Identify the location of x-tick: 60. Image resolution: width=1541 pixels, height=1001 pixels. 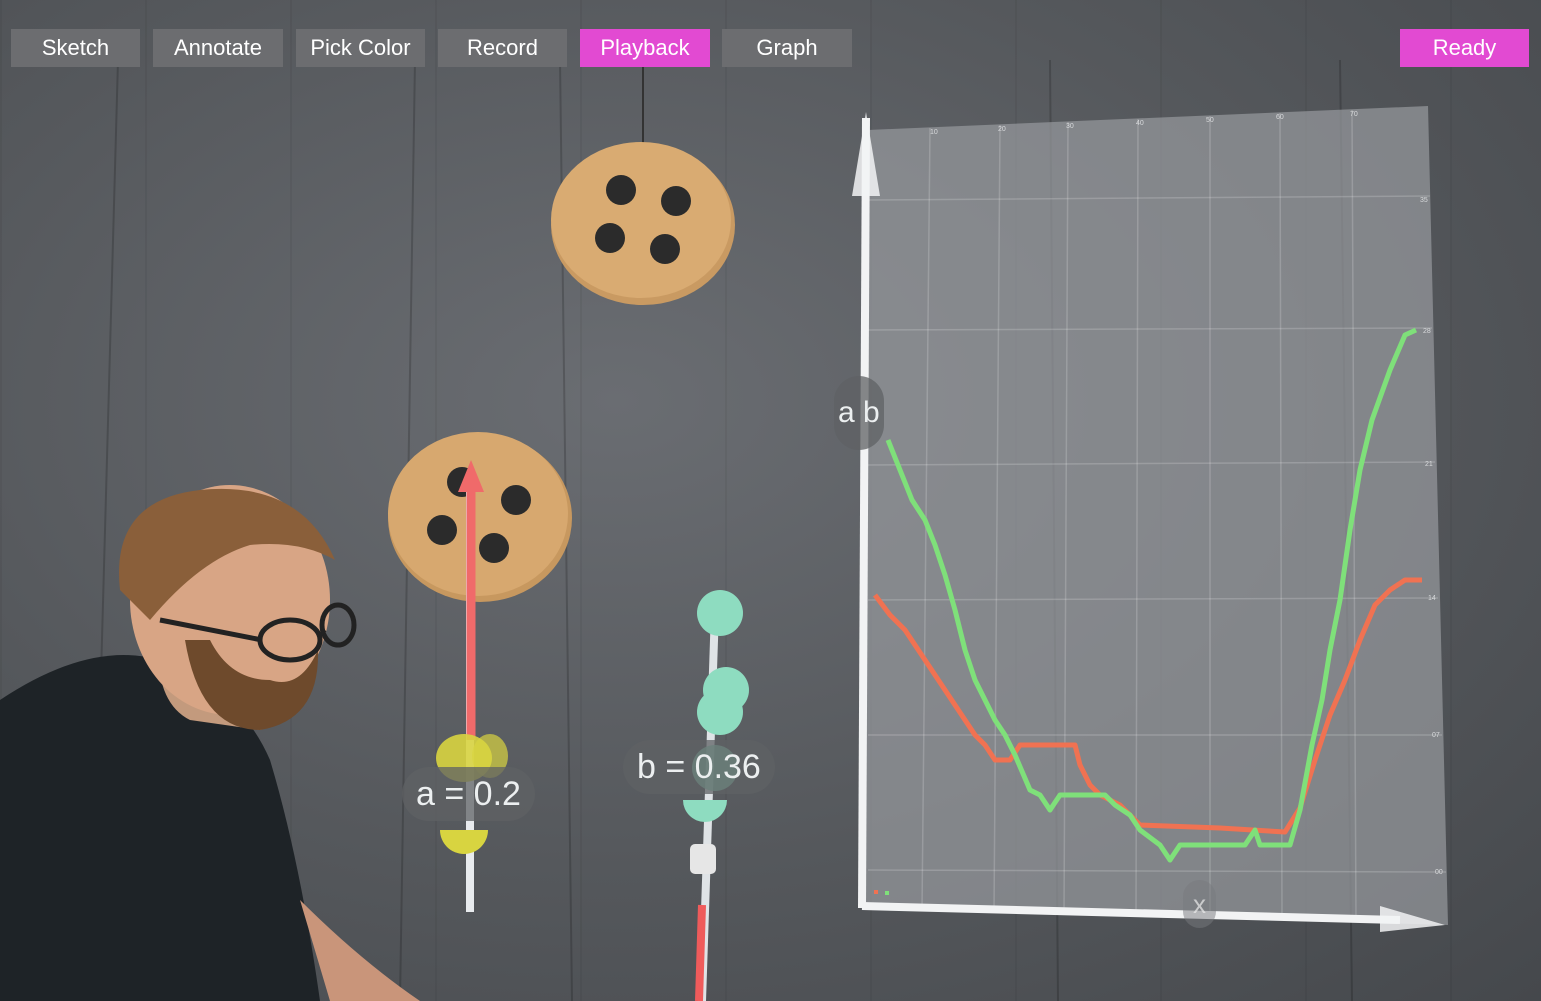
(1280, 117).